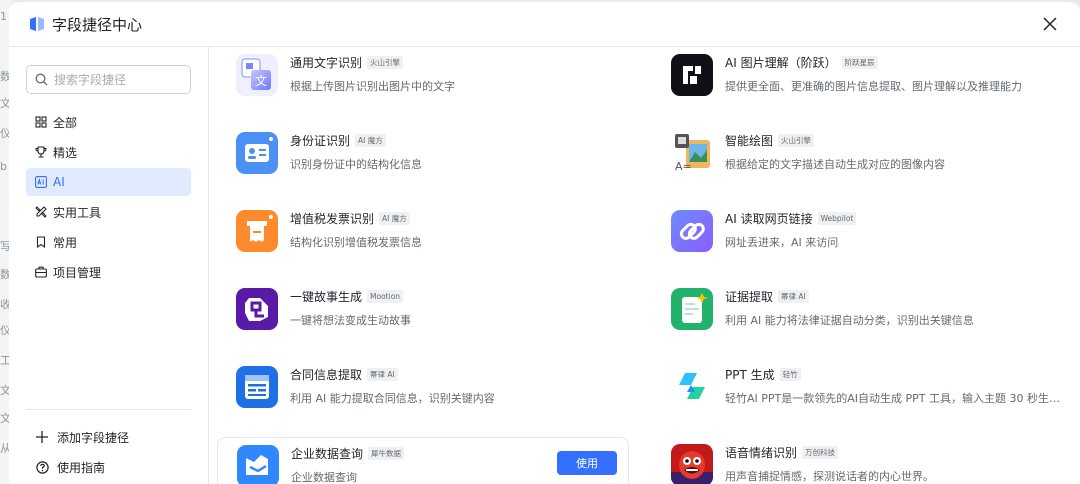  I want to click on shortcut-name: 增值税发票识别, so click(332, 219).